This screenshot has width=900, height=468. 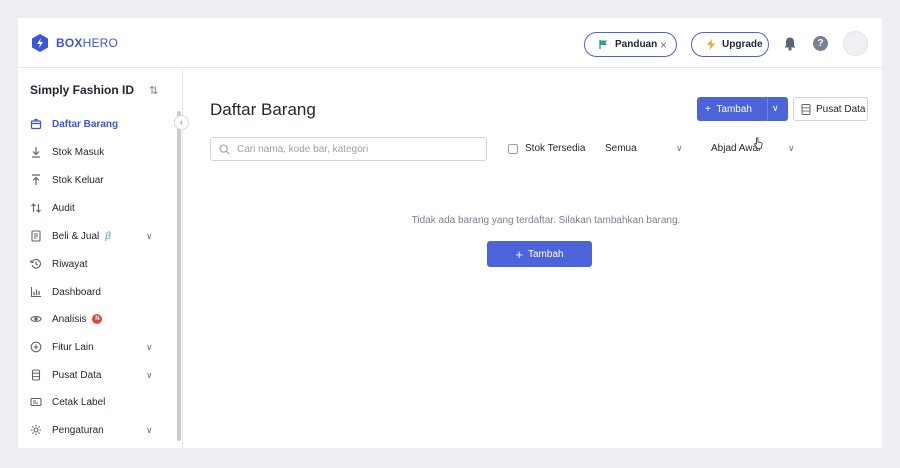 I want to click on guide-button: Panduan ×, so click(x=630, y=44).